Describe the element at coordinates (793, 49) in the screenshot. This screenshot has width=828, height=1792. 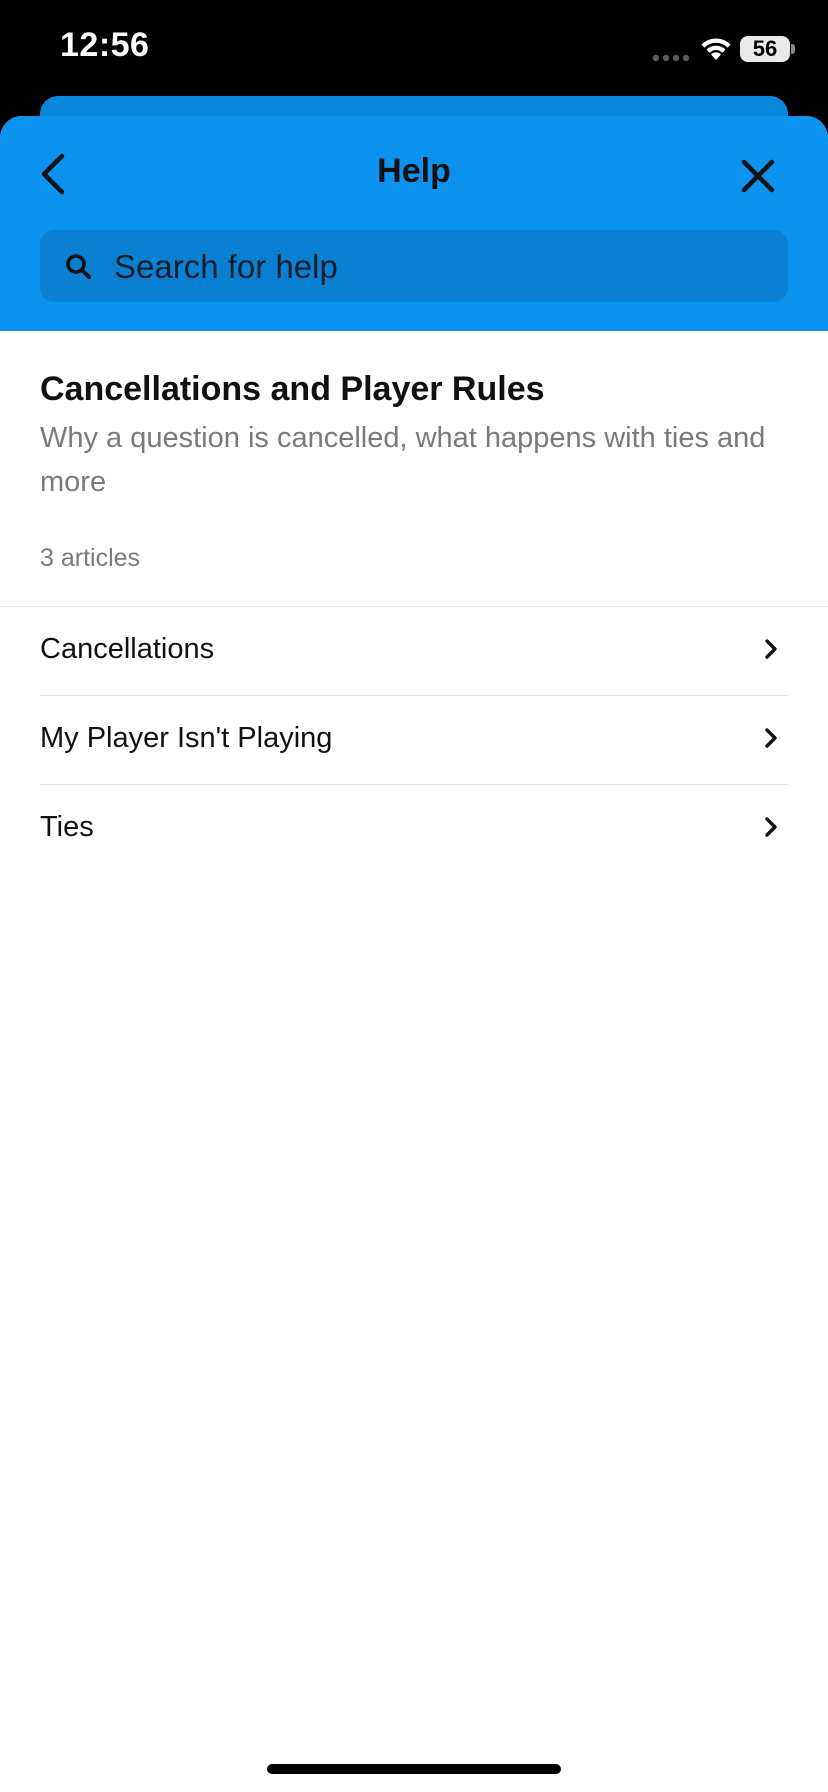
I see `battery-nub` at that location.